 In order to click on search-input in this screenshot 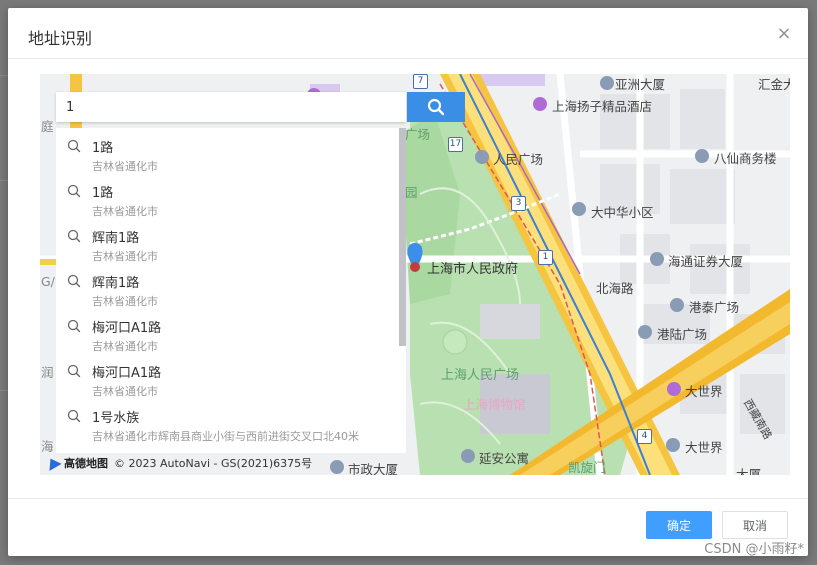, I will do `click(231, 107)`.